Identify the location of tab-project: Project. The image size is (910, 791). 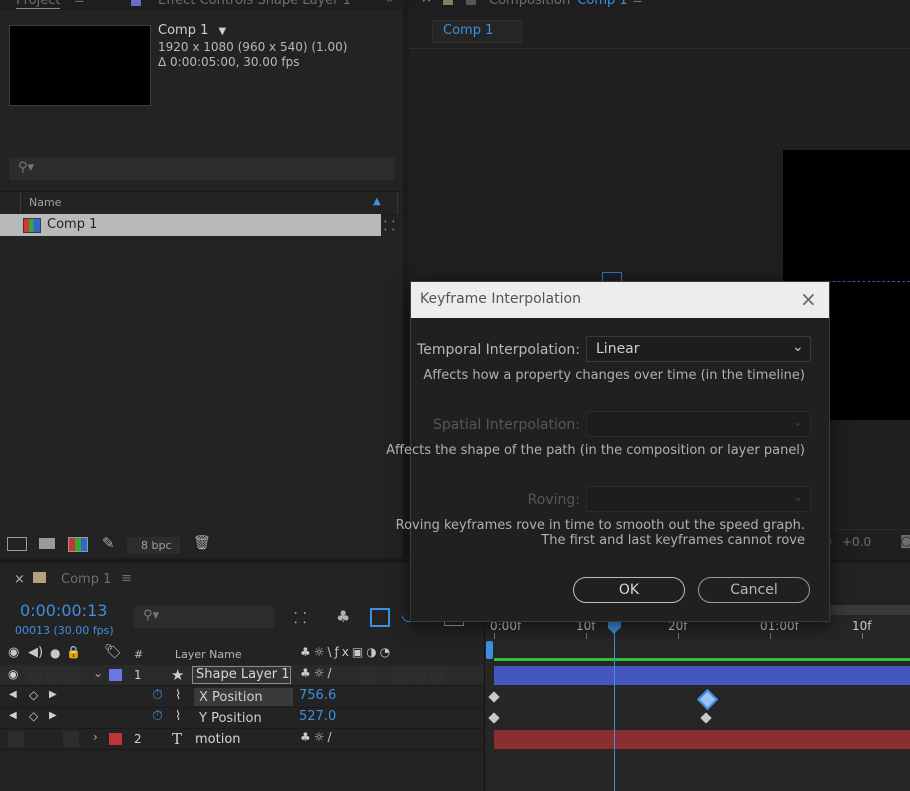
(38, 4).